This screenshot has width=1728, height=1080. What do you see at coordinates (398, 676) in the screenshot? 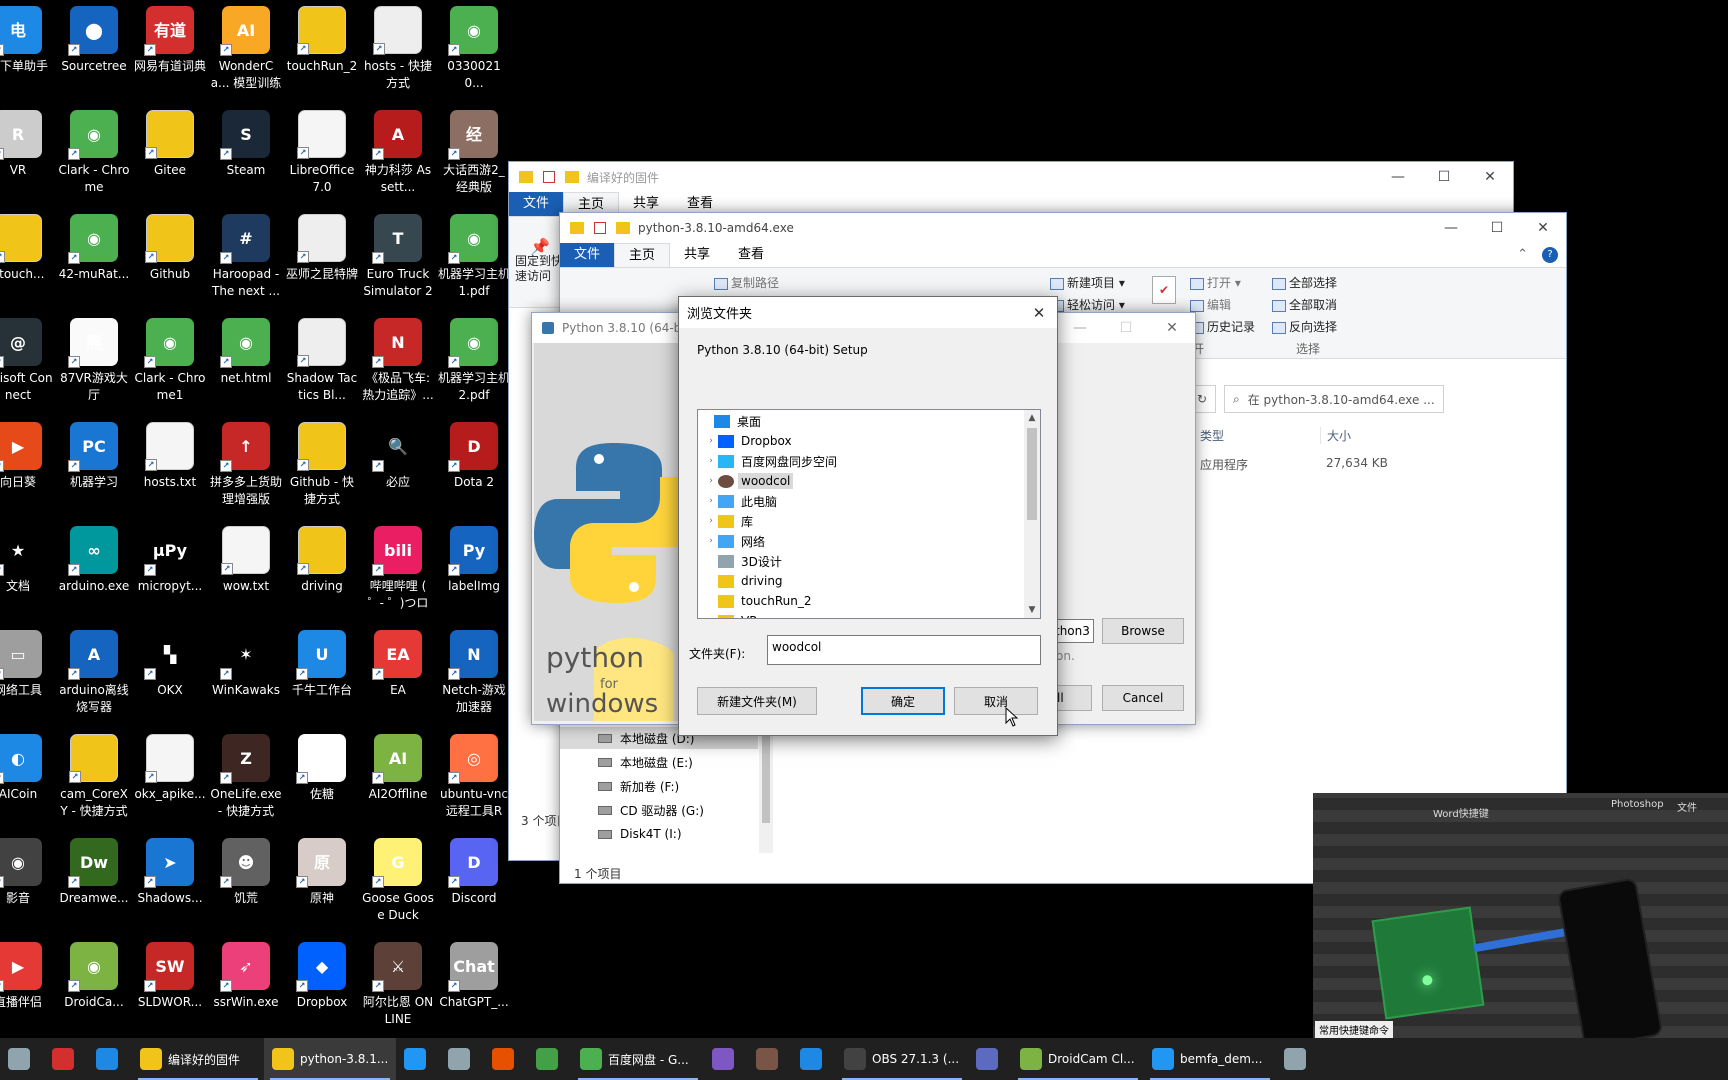
I see `desktop-icon: EA ↗ EA` at bounding box center [398, 676].